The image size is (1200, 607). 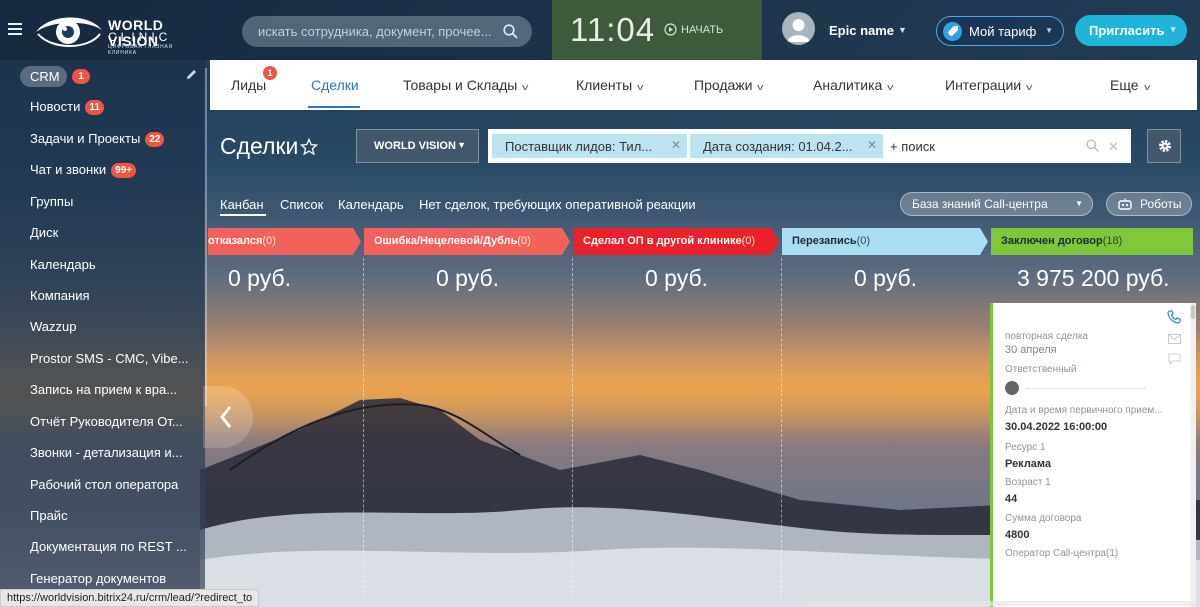 What do you see at coordinates (309, 147) in the screenshot?
I see `star-icon` at bounding box center [309, 147].